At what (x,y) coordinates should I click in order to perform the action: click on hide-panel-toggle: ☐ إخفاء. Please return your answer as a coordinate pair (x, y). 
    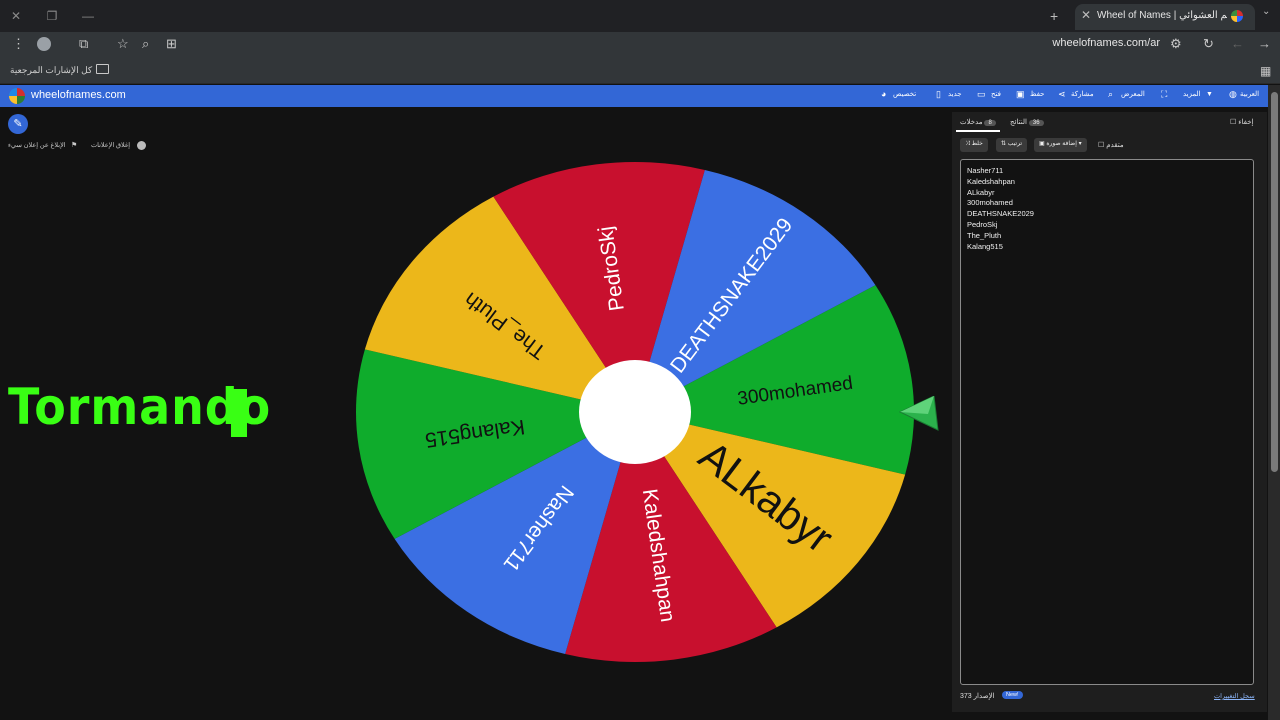
    Looking at the image, I should click on (1241, 122).